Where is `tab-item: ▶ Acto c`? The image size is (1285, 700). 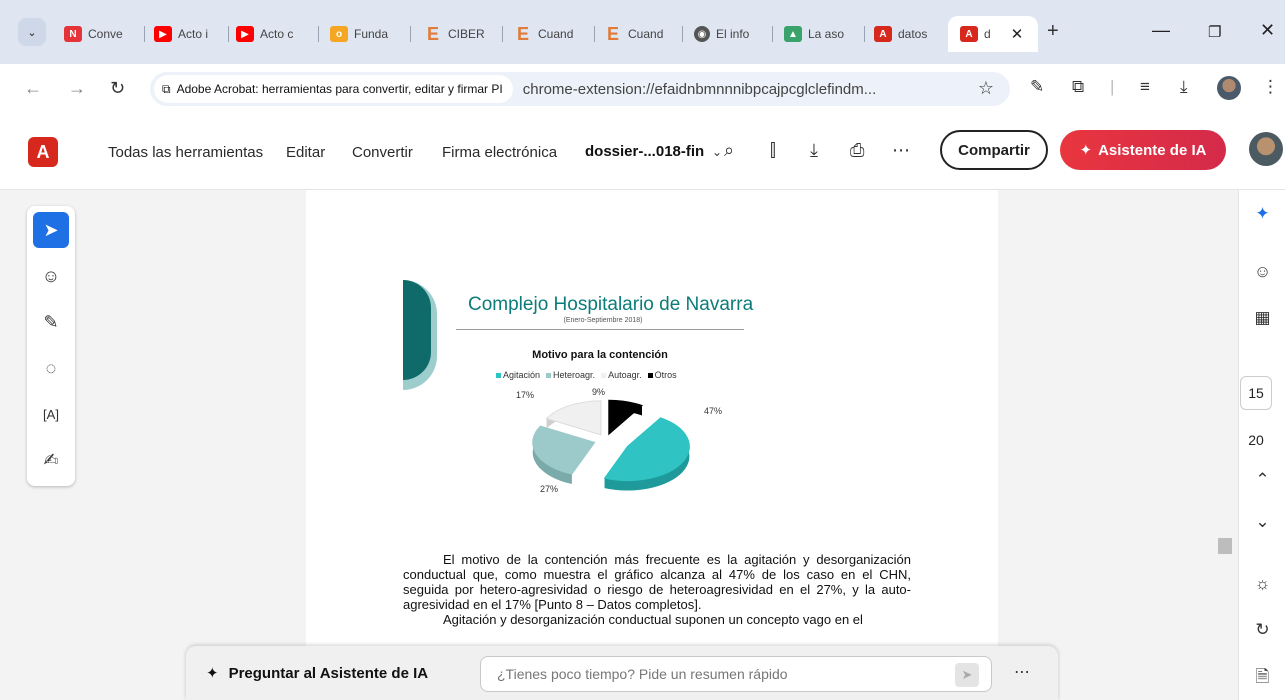 tab-item: ▶ Acto c is located at coordinates (271, 34).